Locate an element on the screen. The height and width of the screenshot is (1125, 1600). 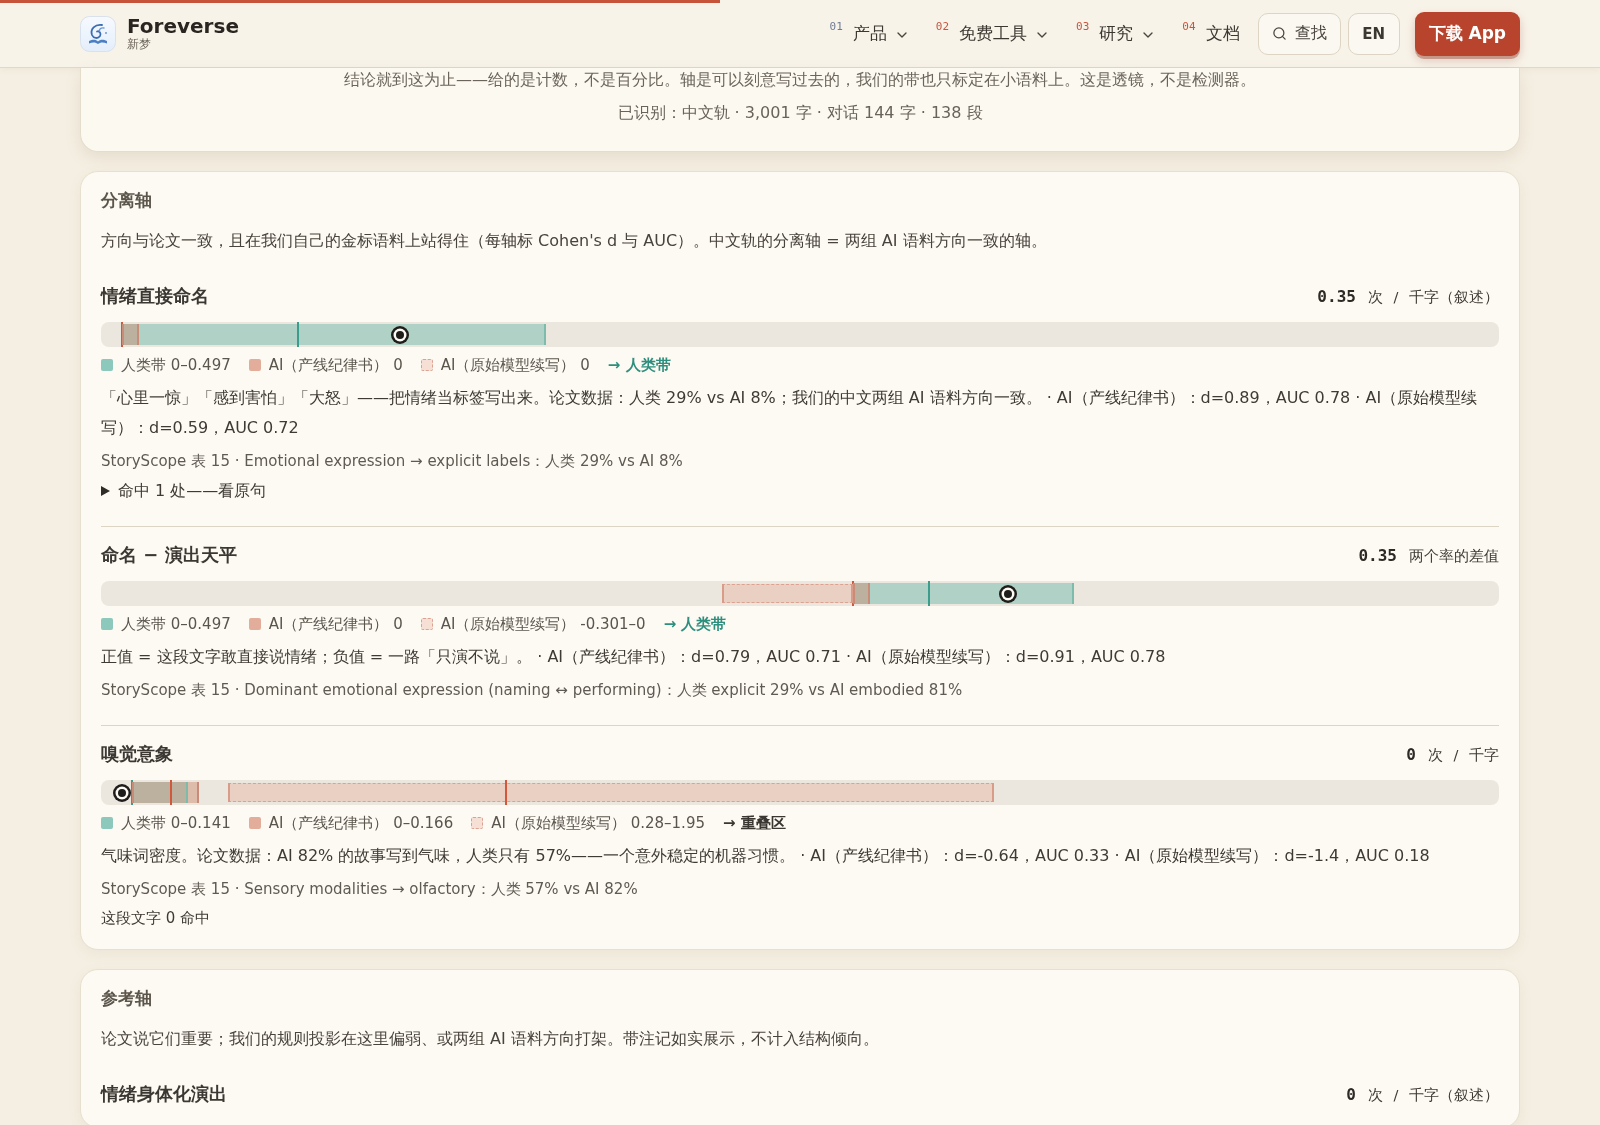
metric-description: 「心里一惊」「感到害怕」「大怒」——把情绪当标签写出来。论文数据：人类 29% vs AI 8%；我们的中文两组 AI 语料方向一致。 · AI（产线纪律书）：d=0.89，AUC 0.78 · AI（原始模型续写）：d=0.59，AUC 0.72 is located at coordinates (790, 413).